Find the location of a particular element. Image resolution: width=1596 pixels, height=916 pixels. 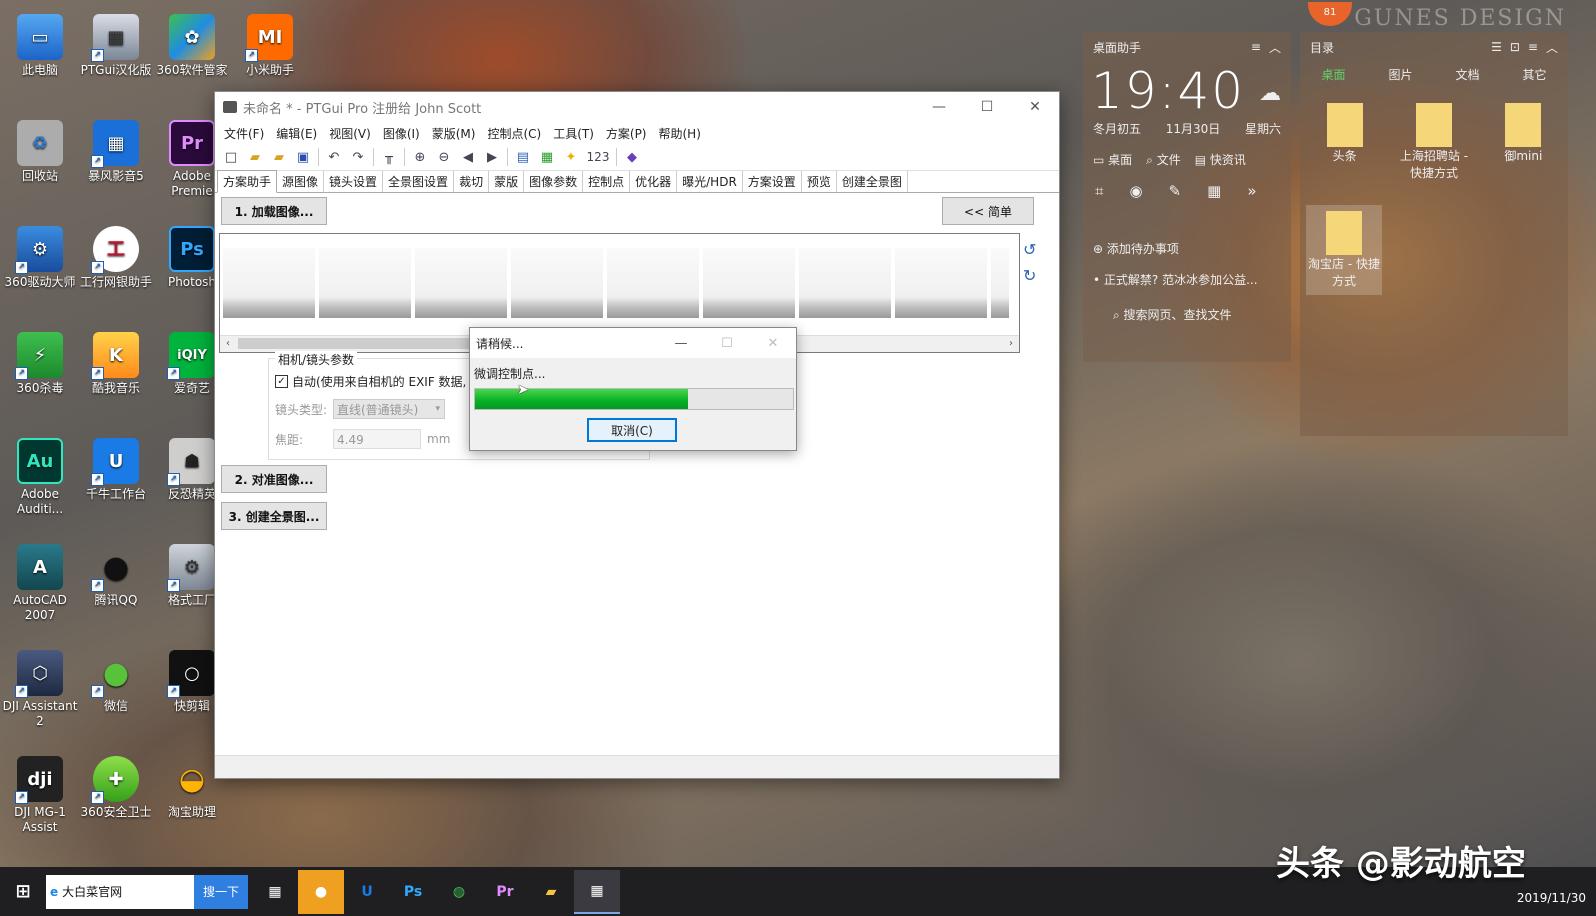

menu-tools: 工具(T) is located at coordinates (573, 133).